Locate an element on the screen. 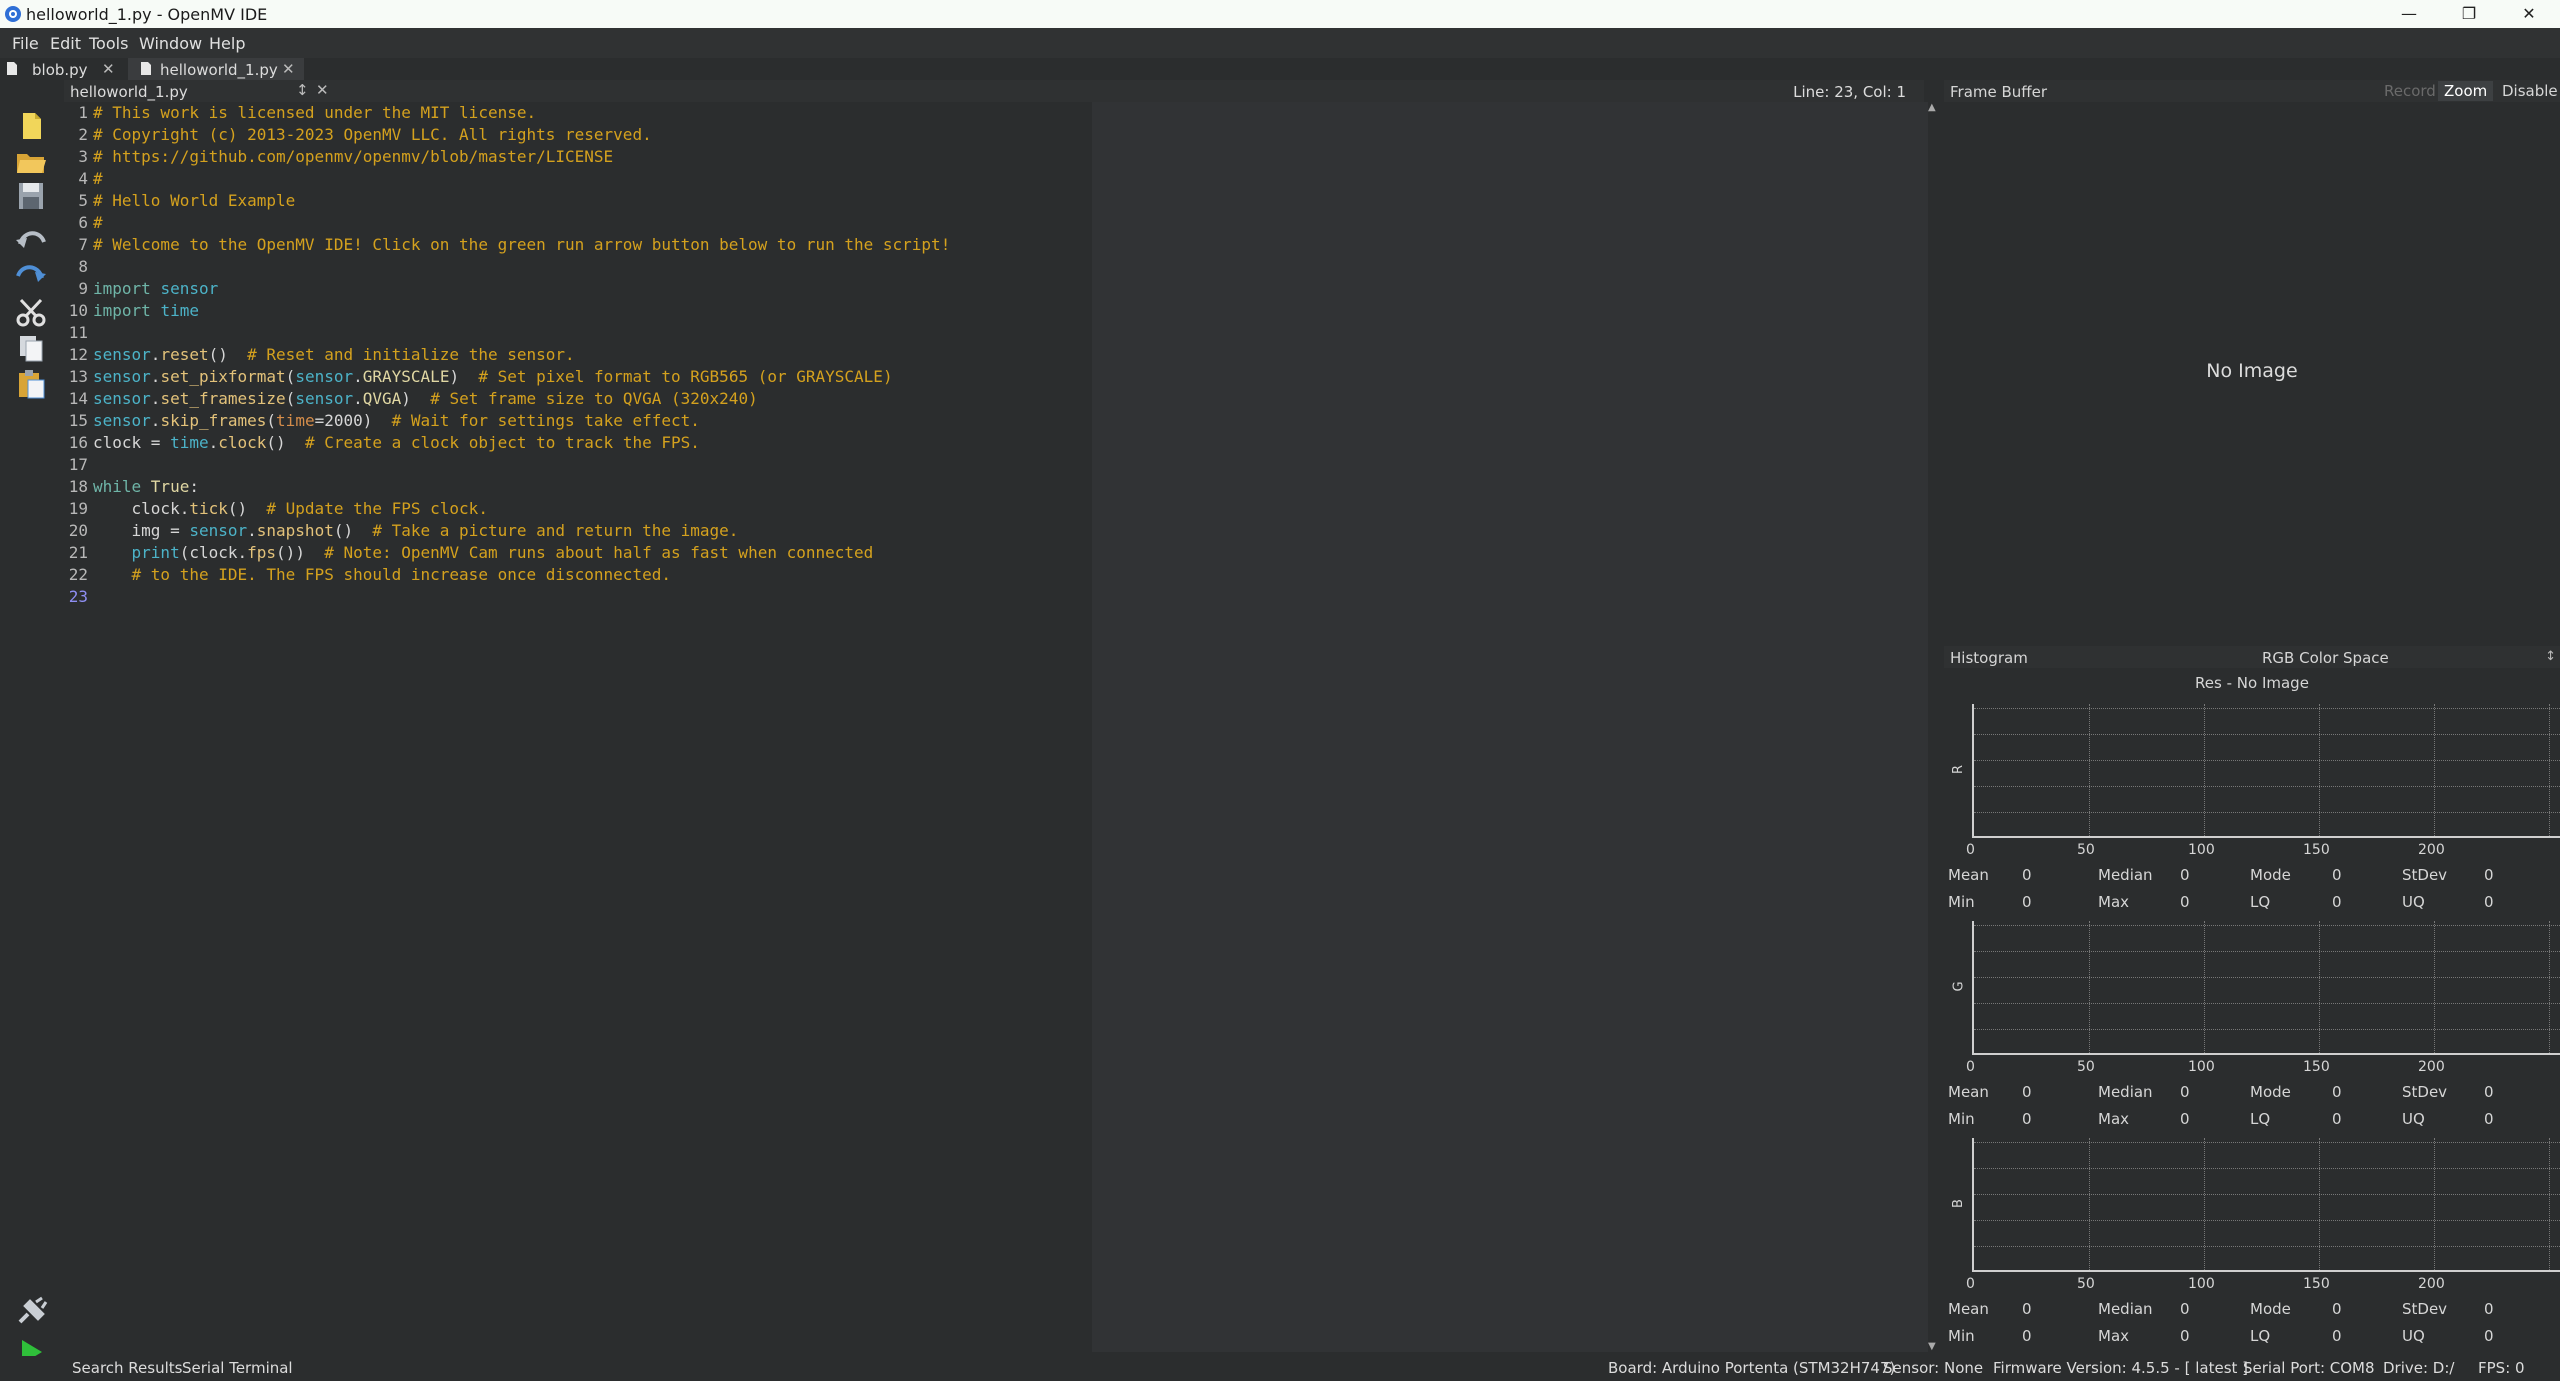 The height and width of the screenshot is (1381, 2560). line-number-gutter: 1 2 3 4 5 6 7 8 9 10 11 12 13 14 15 16 17 18 19 20 21 22 23 is located at coordinates (77, 727).